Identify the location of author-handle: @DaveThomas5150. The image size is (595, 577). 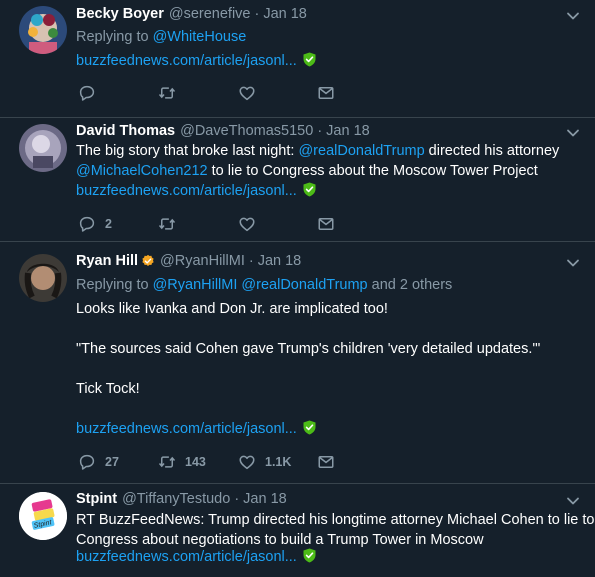
(246, 131).